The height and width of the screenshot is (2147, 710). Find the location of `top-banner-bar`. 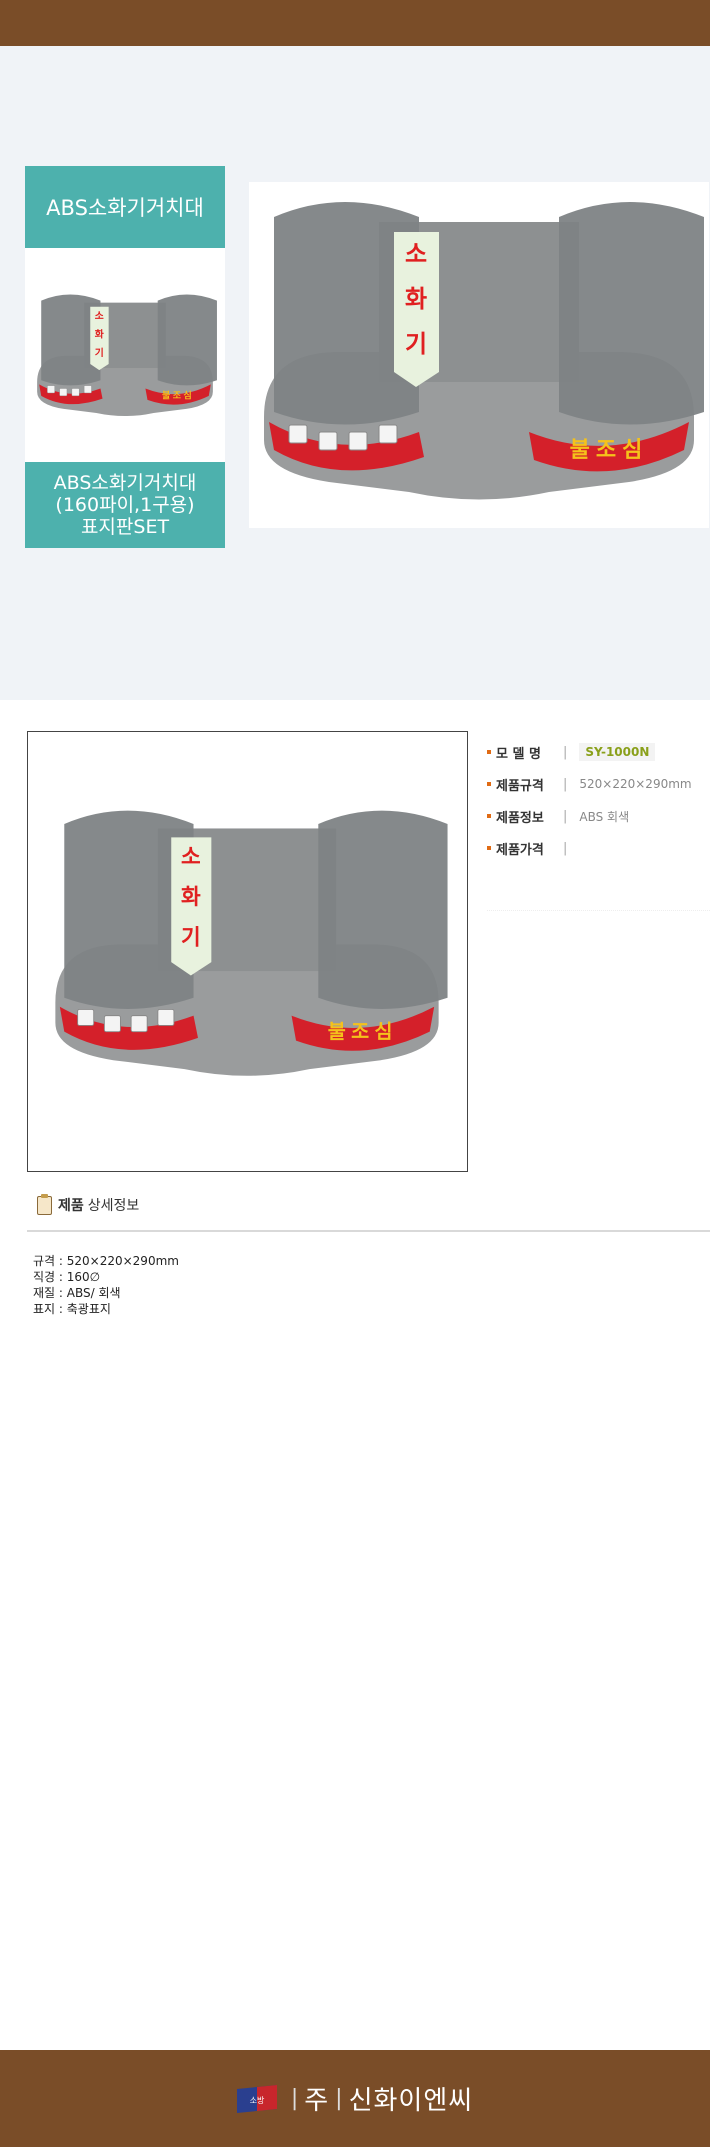

top-banner-bar is located at coordinates (355, 23).